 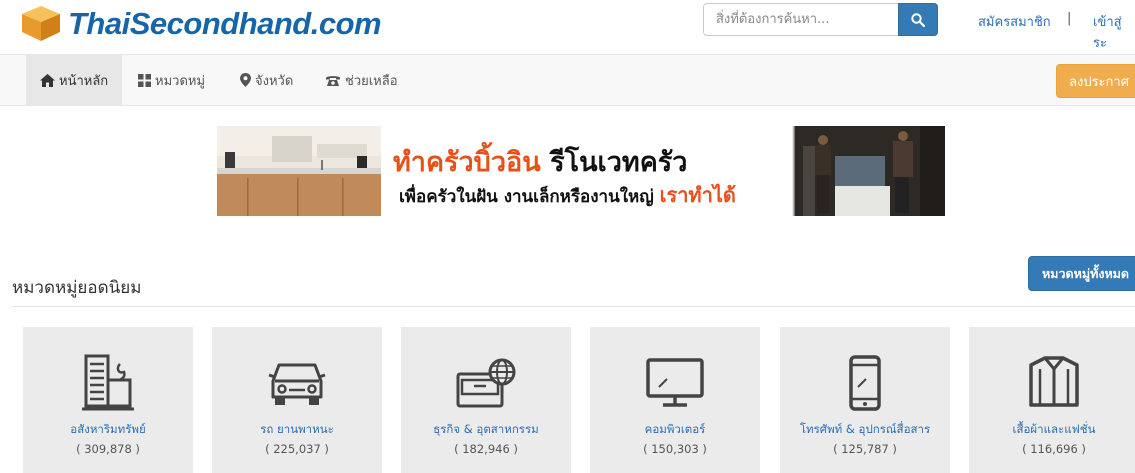 I want to click on register-link: สมัครสมาชิก, so click(x=1014, y=21).